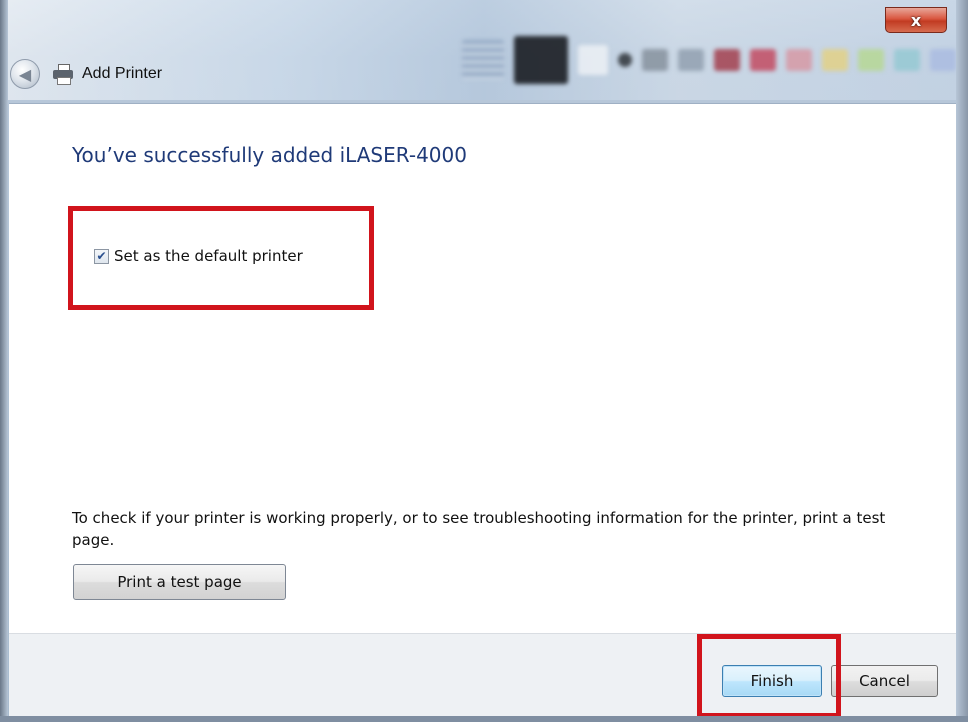  I want to click on close-icon: x, so click(916, 20).